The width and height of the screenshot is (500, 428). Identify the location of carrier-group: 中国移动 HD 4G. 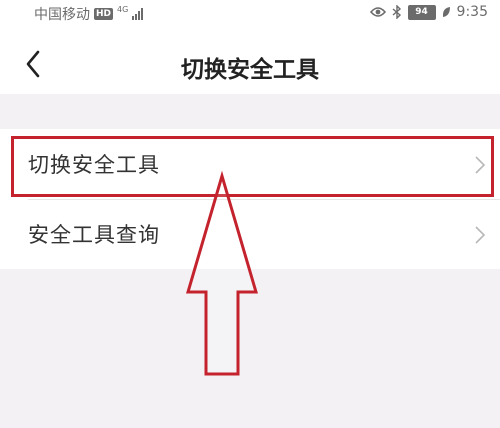
(89, 14).